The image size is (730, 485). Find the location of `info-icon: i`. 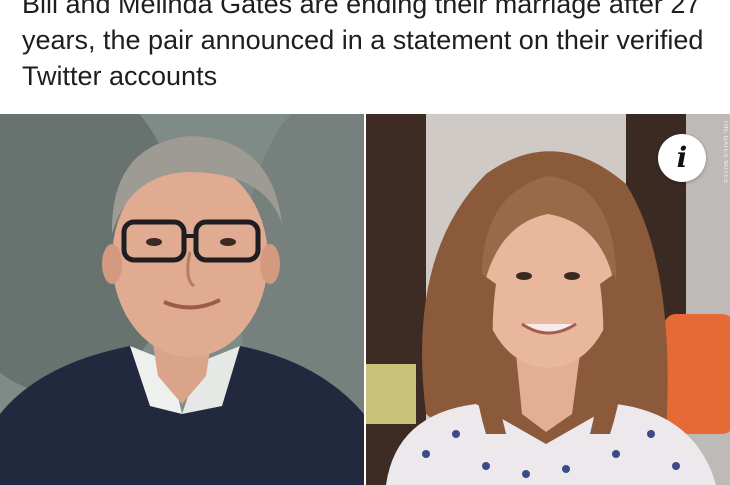

info-icon: i is located at coordinates (682, 157).